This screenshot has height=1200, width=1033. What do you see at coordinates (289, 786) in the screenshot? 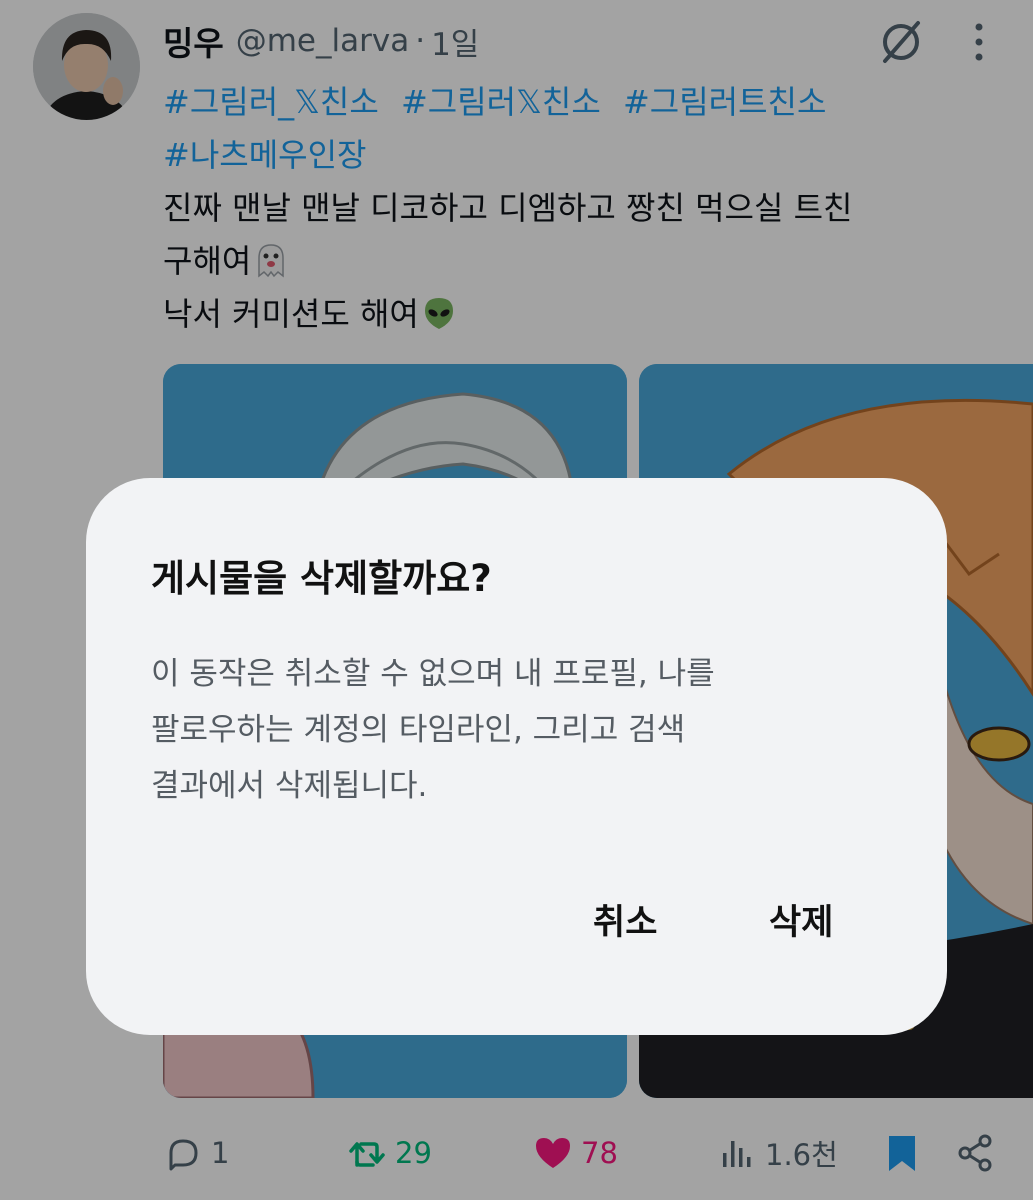
I see `dialog-message-line: 결과에서 삭제됩니다.` at bounding box center [289, 786].